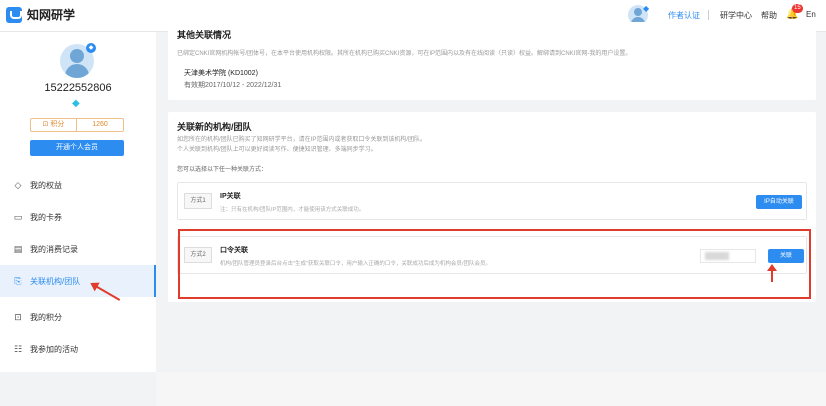 The image size is (826, 406). I want to click on sidebar-item-points: ⊡ 我的积分, so click(78, 317).